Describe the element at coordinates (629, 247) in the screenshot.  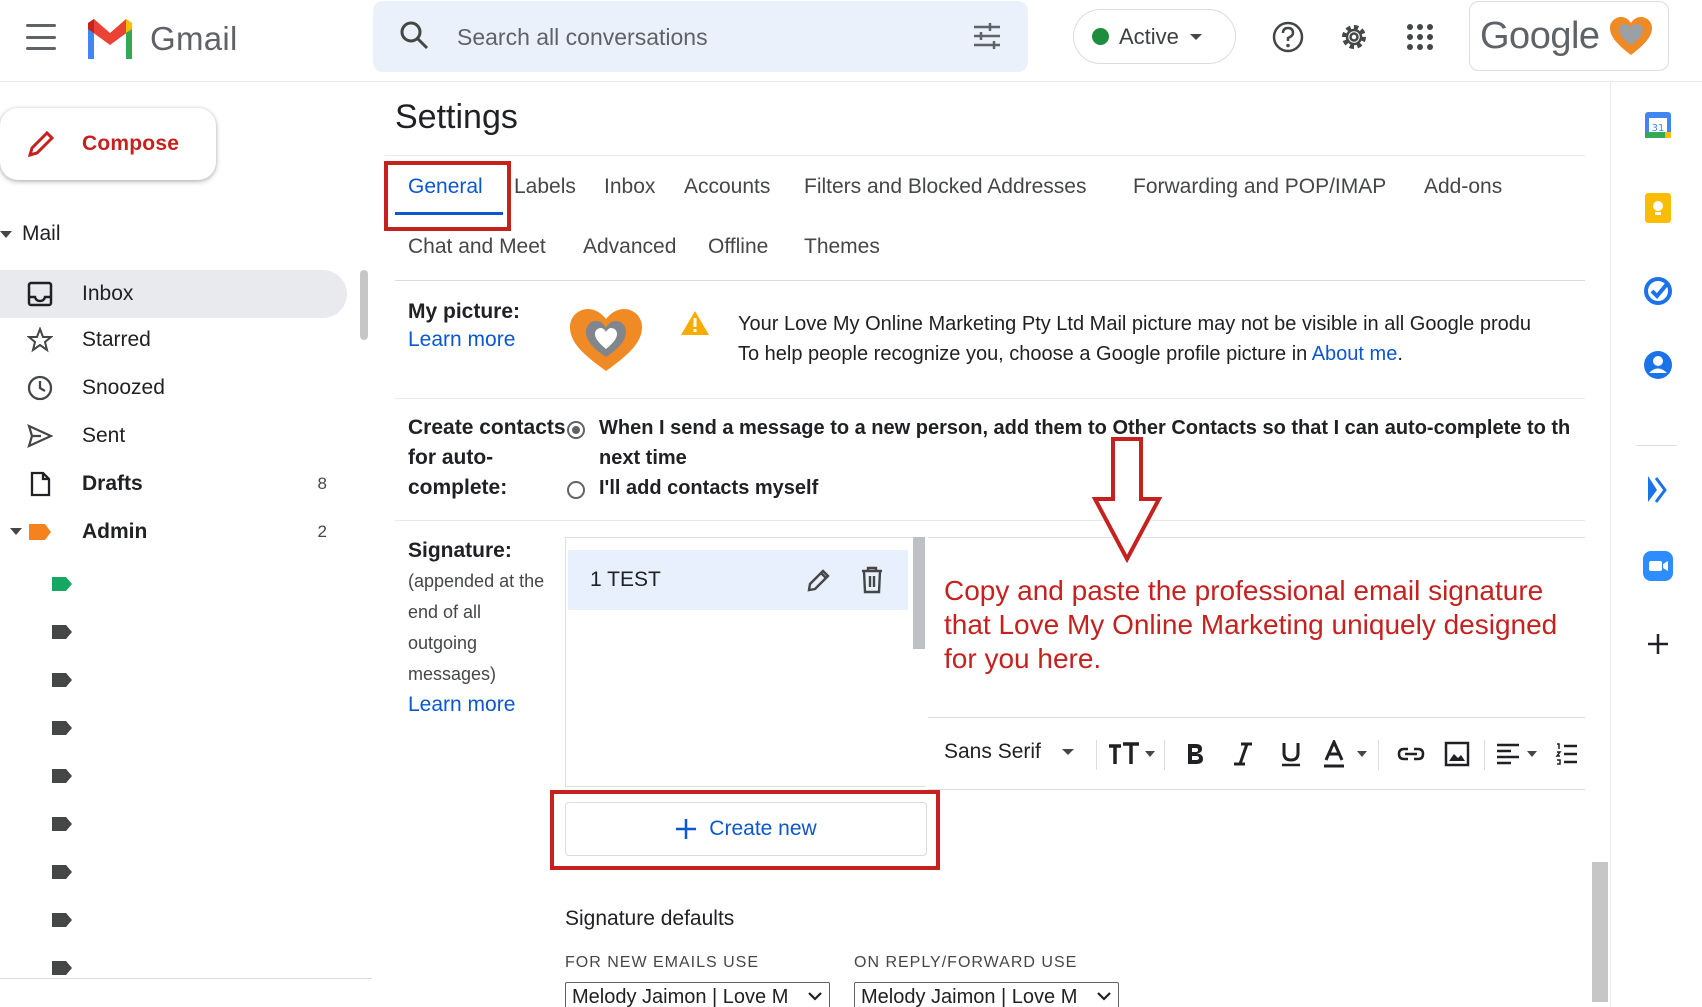
I see `tab-advanced: Advanced` at that location.